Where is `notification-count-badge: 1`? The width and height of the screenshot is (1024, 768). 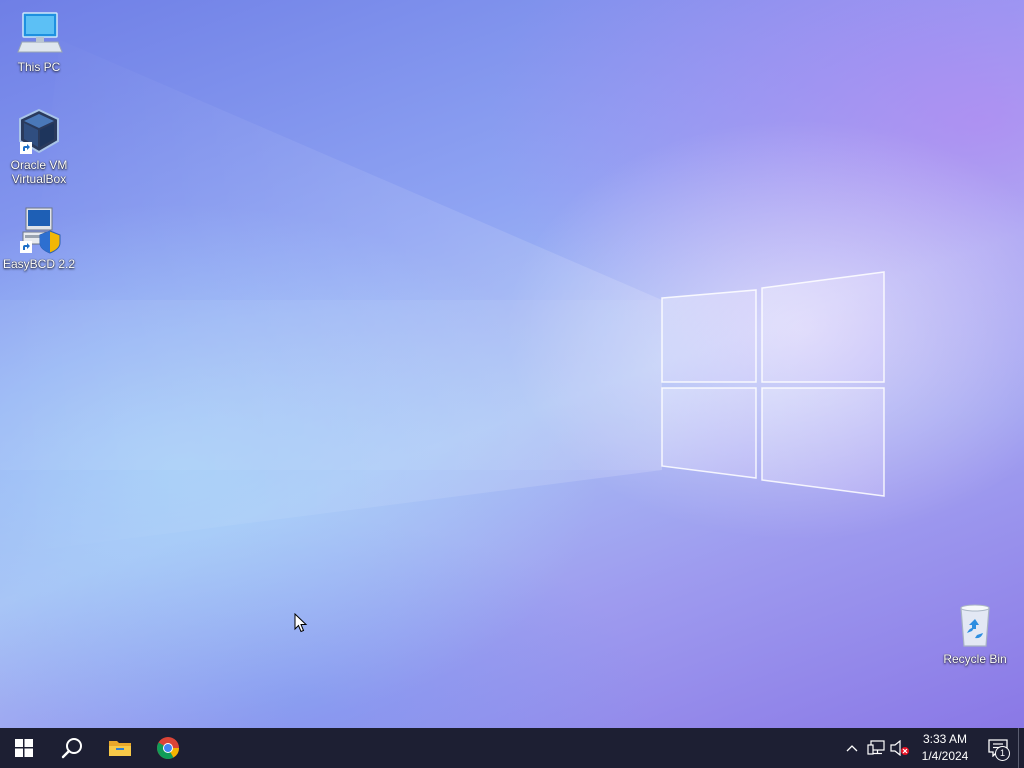
notification-count-badge: 1 is located at coordinates (1002, 753).